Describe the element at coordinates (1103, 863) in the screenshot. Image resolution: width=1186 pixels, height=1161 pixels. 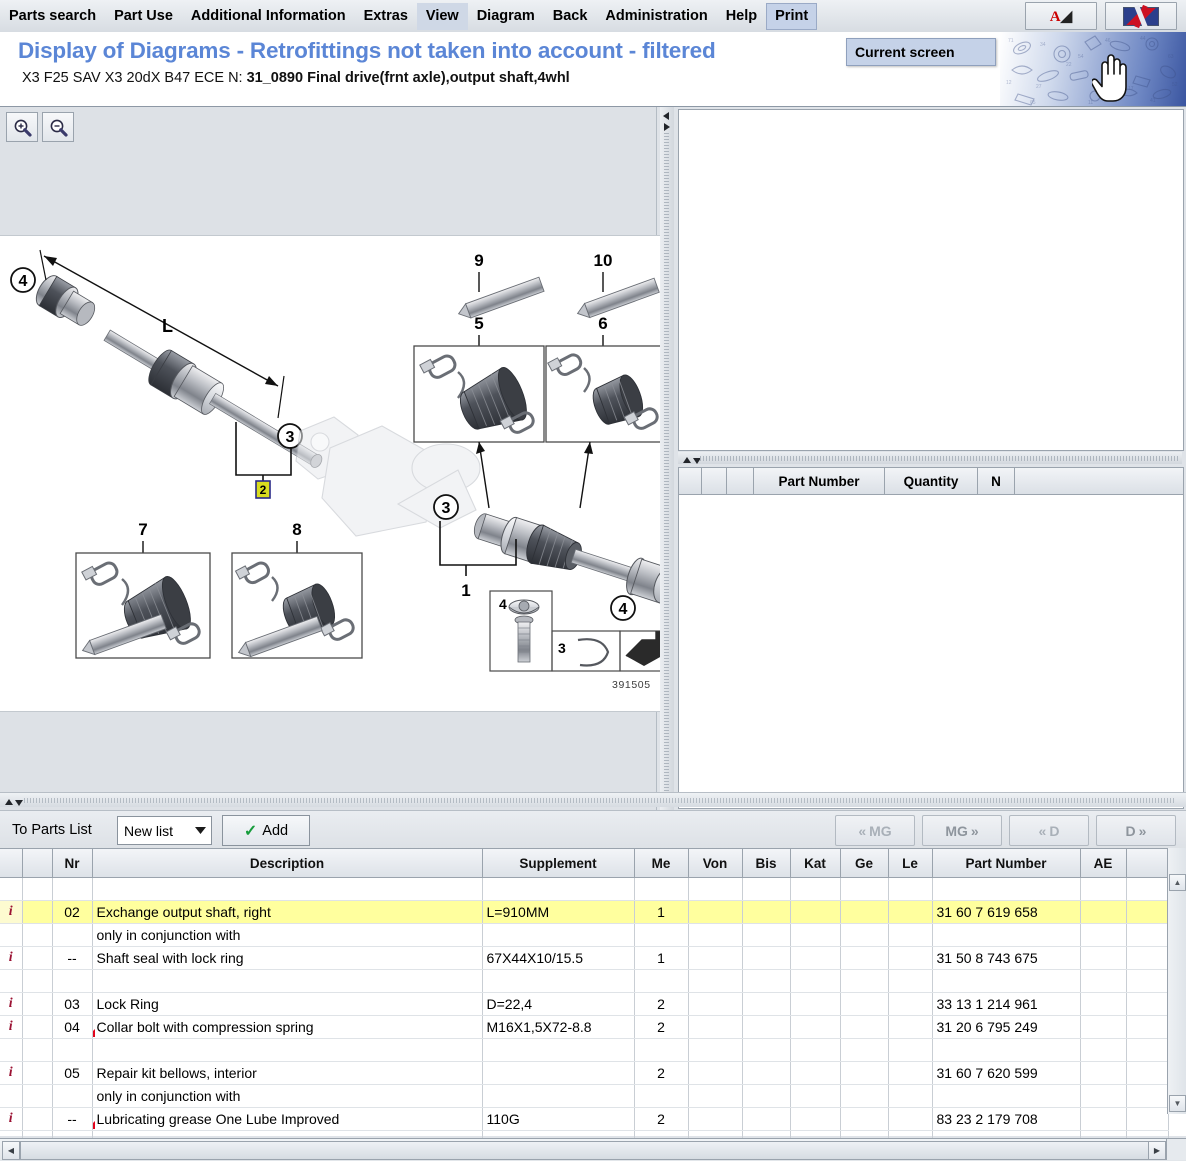
I see `col-header-ae: AE` at that location.